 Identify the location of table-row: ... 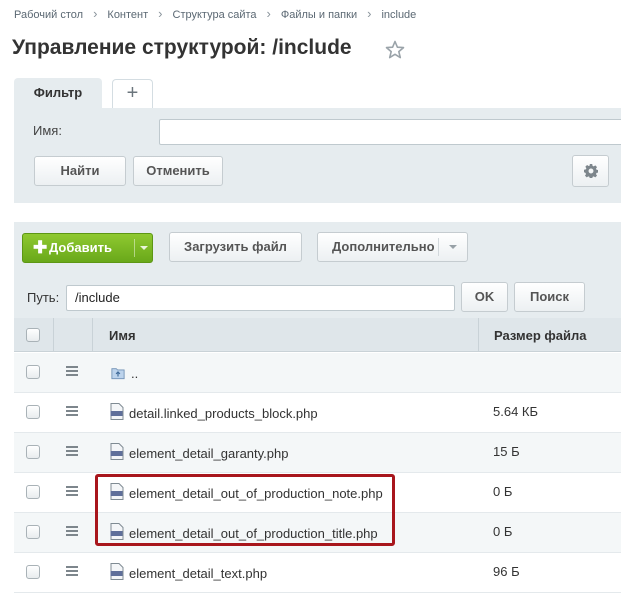
(317, 373).